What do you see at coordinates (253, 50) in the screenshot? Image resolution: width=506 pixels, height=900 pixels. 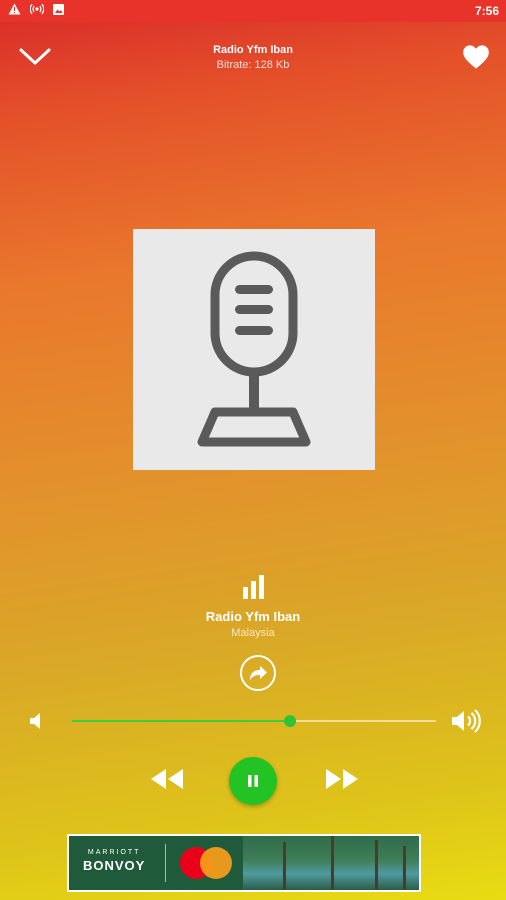 I see `page-title: Radio Yfm Iban` at bounding box center [253, 50].